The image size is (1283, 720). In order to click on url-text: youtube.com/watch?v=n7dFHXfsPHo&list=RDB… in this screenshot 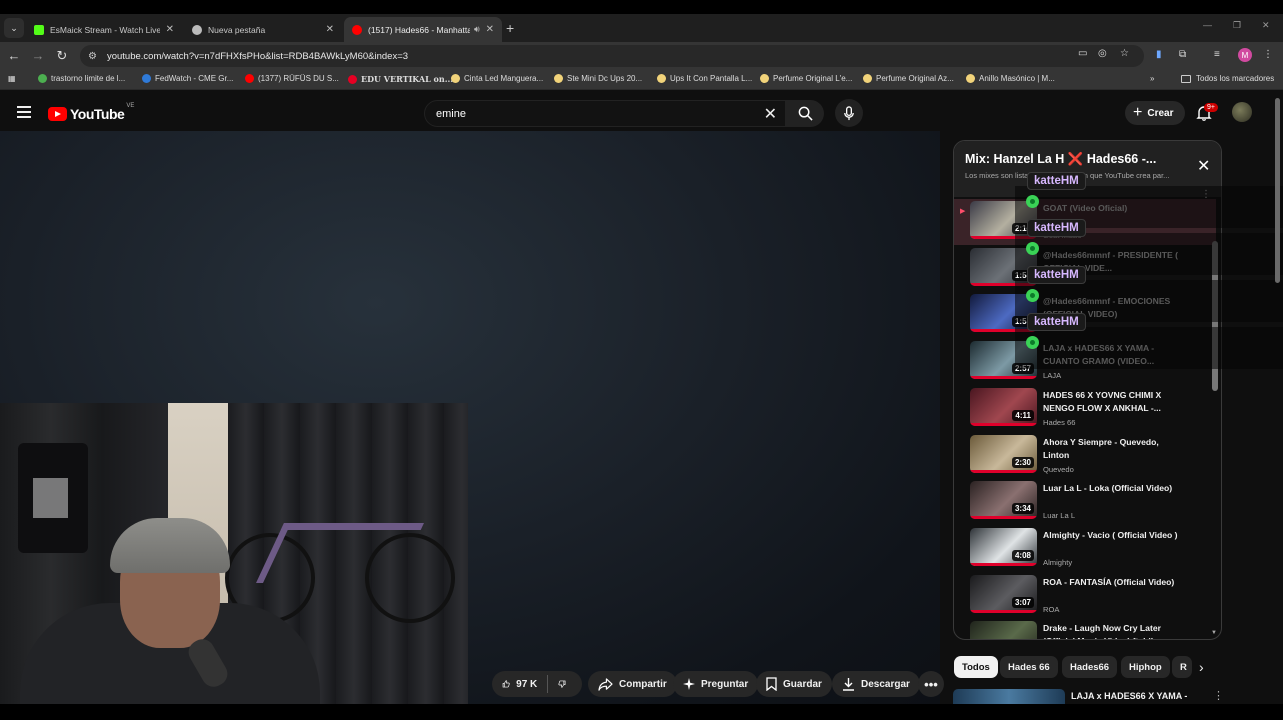, I will do `click(257, 56)`.